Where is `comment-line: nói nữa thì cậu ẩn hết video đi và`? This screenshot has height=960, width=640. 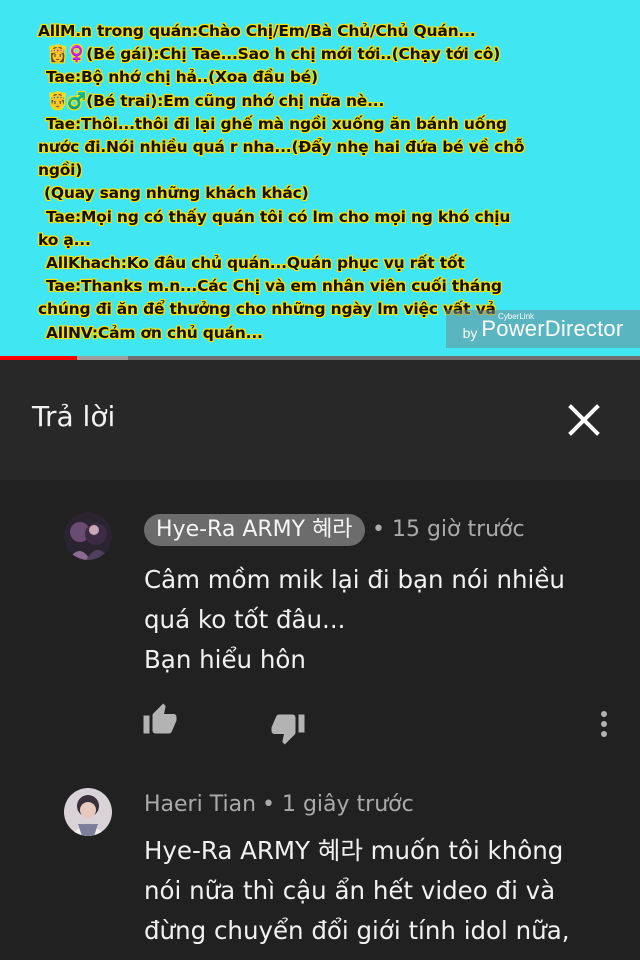 comment-line: nói nữa thì cậu ẩn hết video đi và is located at coordinates (350, 890).